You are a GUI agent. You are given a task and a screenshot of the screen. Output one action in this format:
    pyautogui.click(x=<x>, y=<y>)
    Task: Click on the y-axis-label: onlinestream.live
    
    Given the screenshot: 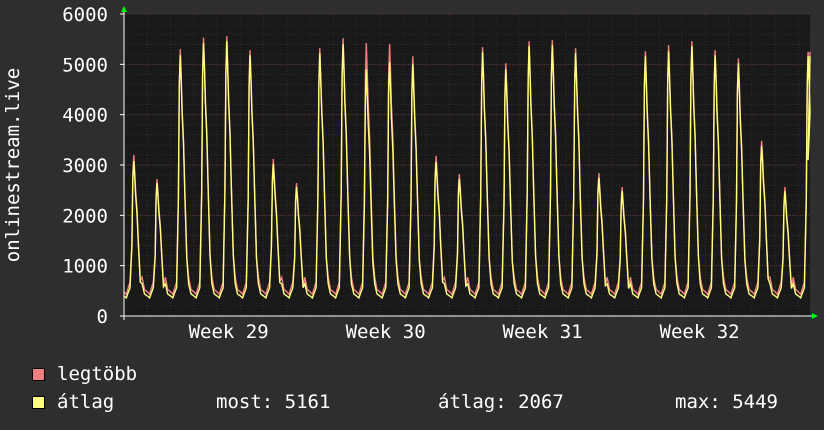 What is the action you would take?
    pyautogui.click(x=13, y=165)
    